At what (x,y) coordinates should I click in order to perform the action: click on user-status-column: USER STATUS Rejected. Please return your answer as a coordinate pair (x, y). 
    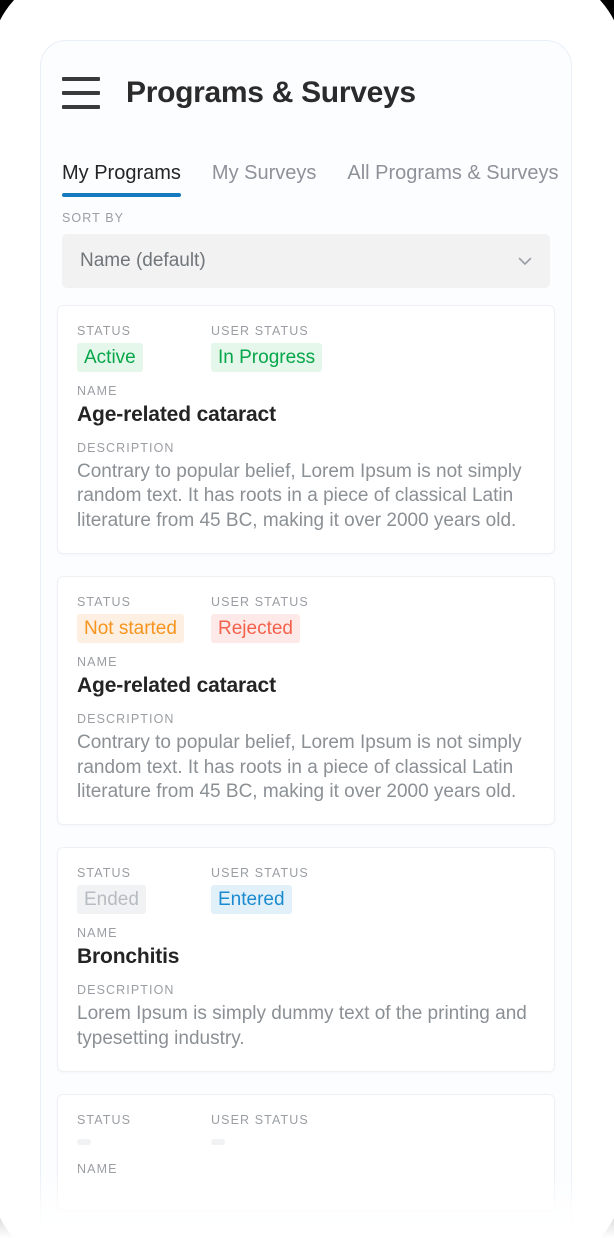
    Looking at the image, I should click on (260, 619).